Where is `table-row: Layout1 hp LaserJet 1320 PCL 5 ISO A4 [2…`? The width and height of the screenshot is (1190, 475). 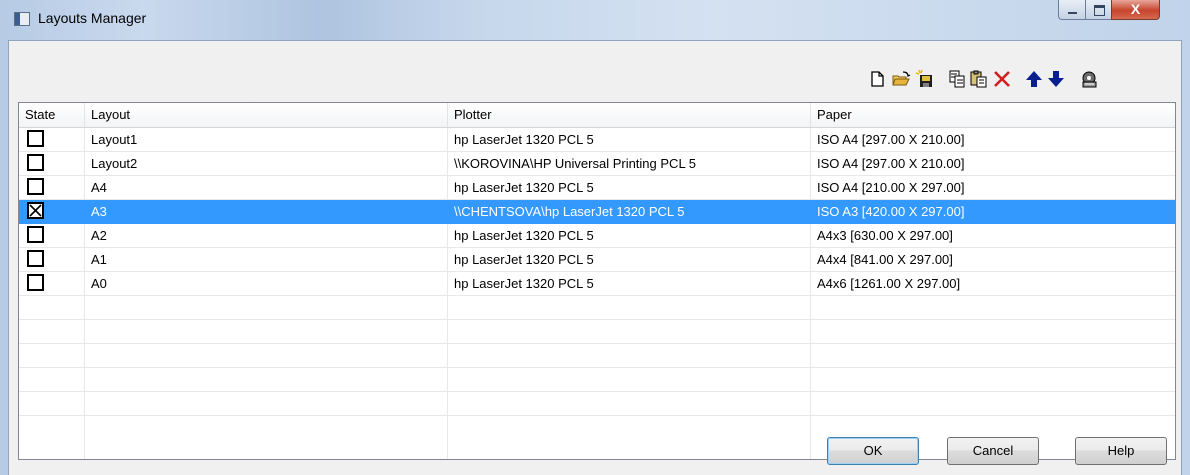 table-row: Layout1 hp LaserJet 1320 PCL 5 ISO A4 [2… is located at coordinates (597, 140).